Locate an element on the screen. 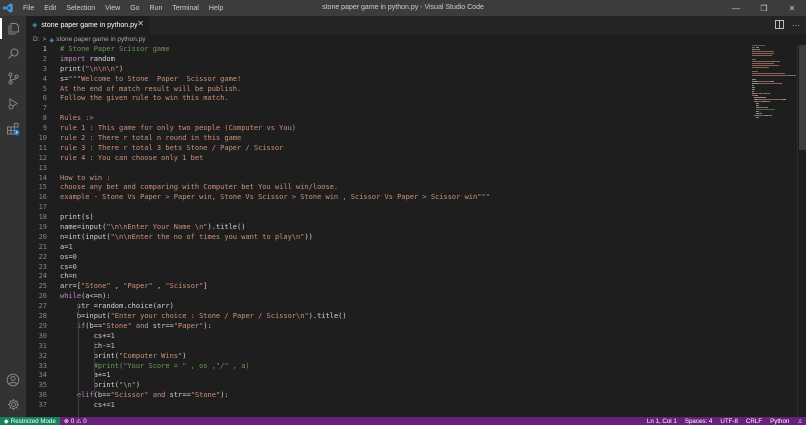 The width and height of the screenshot is (806, 425). code-token: ch-= is located at coordinates (85, 345).